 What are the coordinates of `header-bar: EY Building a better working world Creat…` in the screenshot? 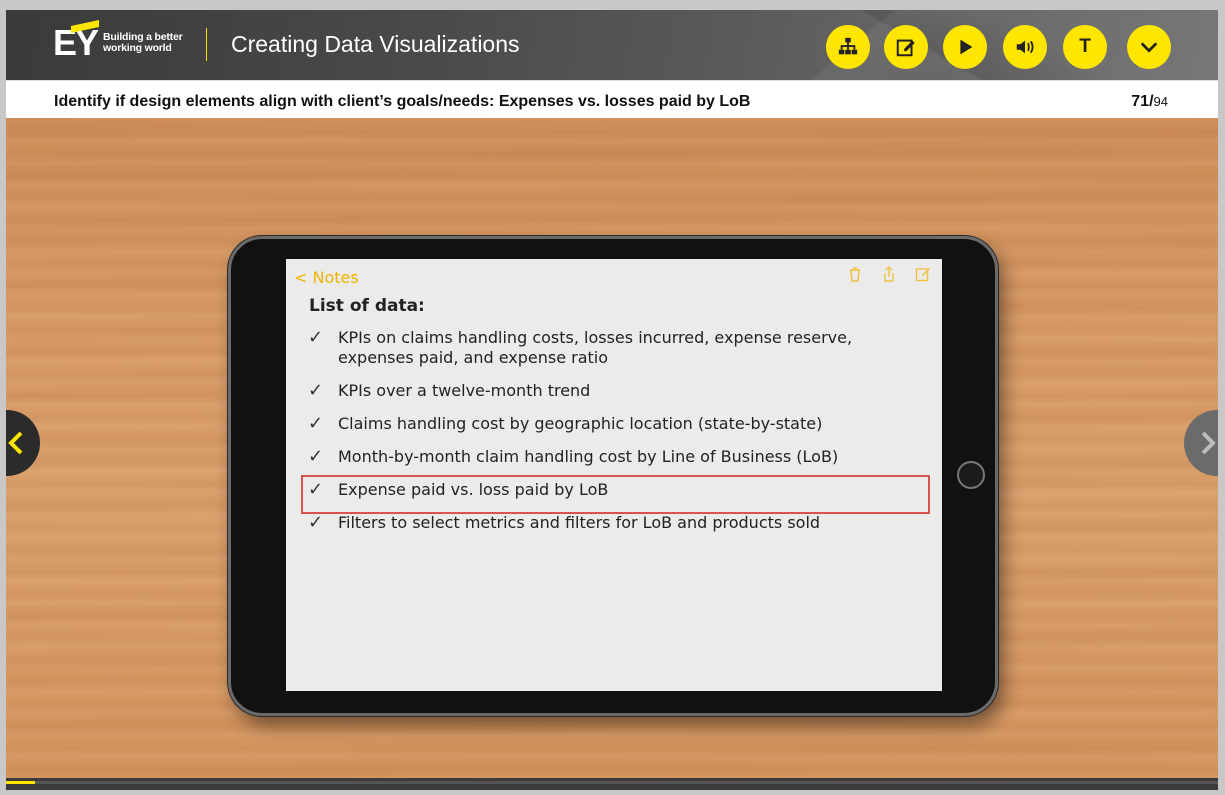 It's located at (612, 45).